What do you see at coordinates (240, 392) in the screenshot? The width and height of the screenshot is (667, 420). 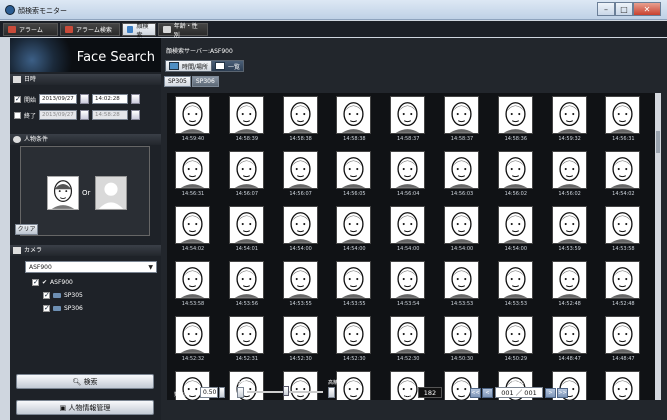 I see `slider-left-button` at bounding box center [240, 392].